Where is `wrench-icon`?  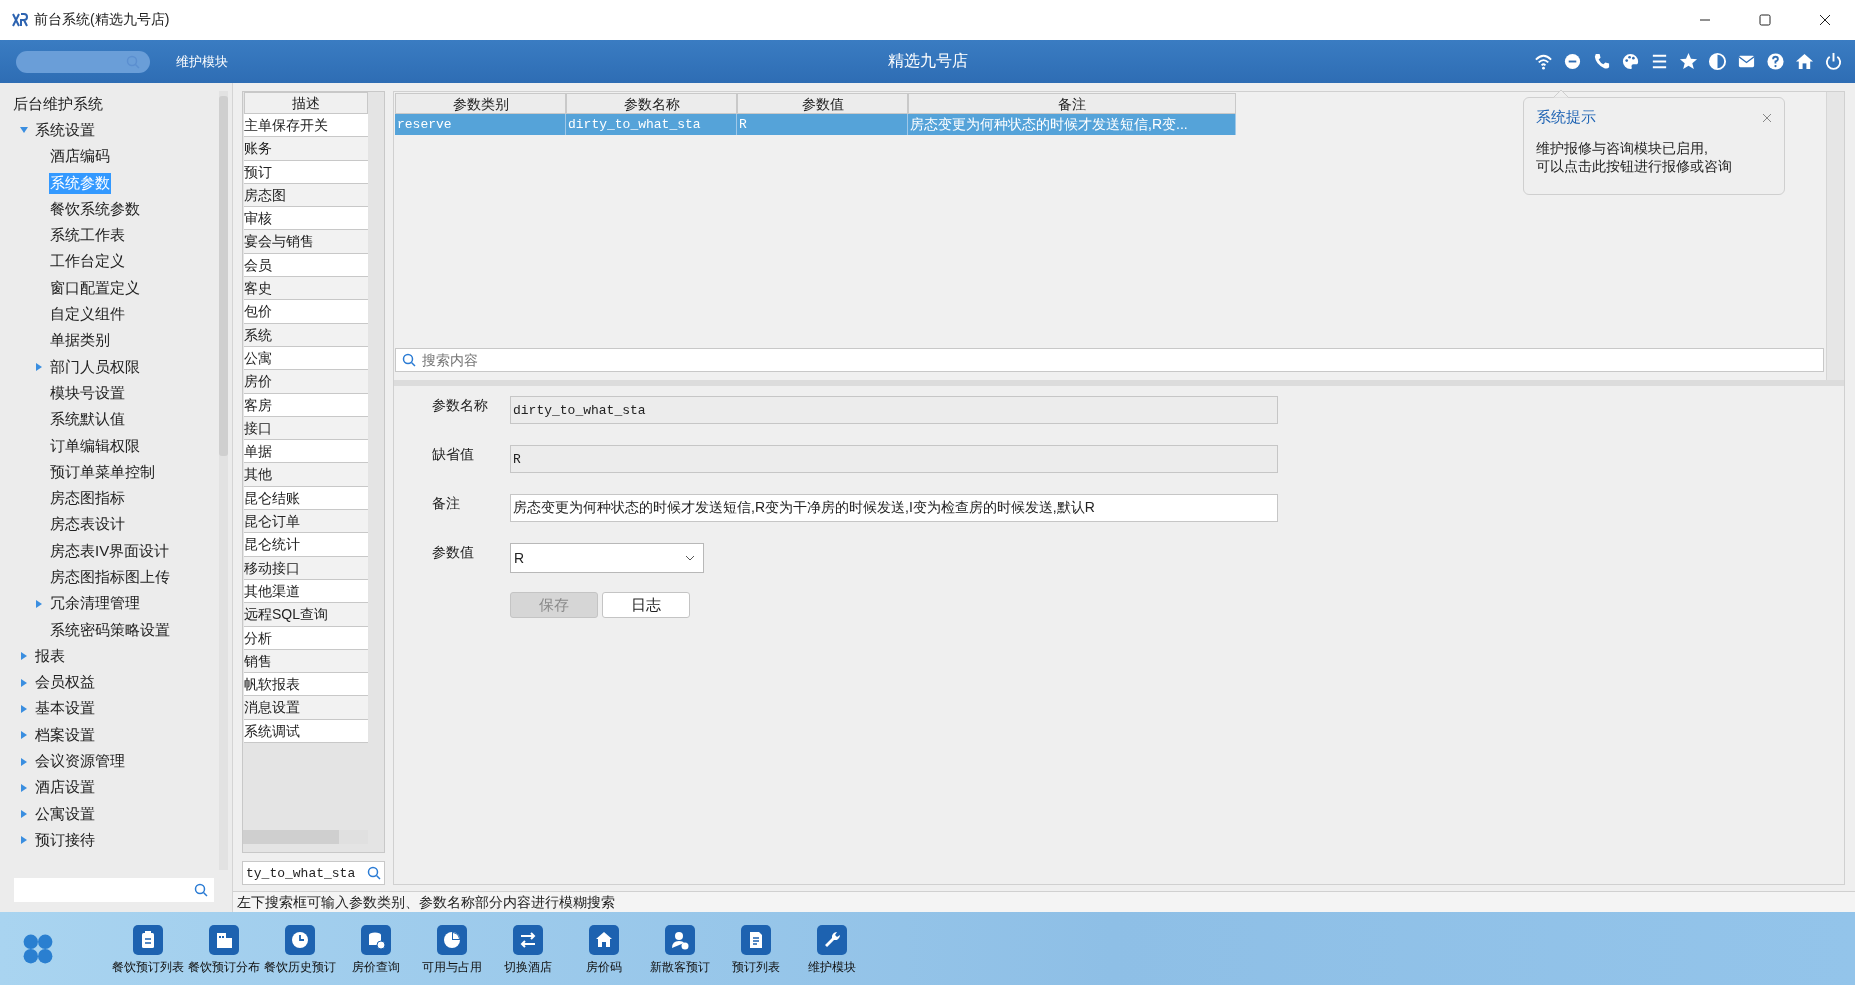
wrench-icon is located at coordinates (832, 940).